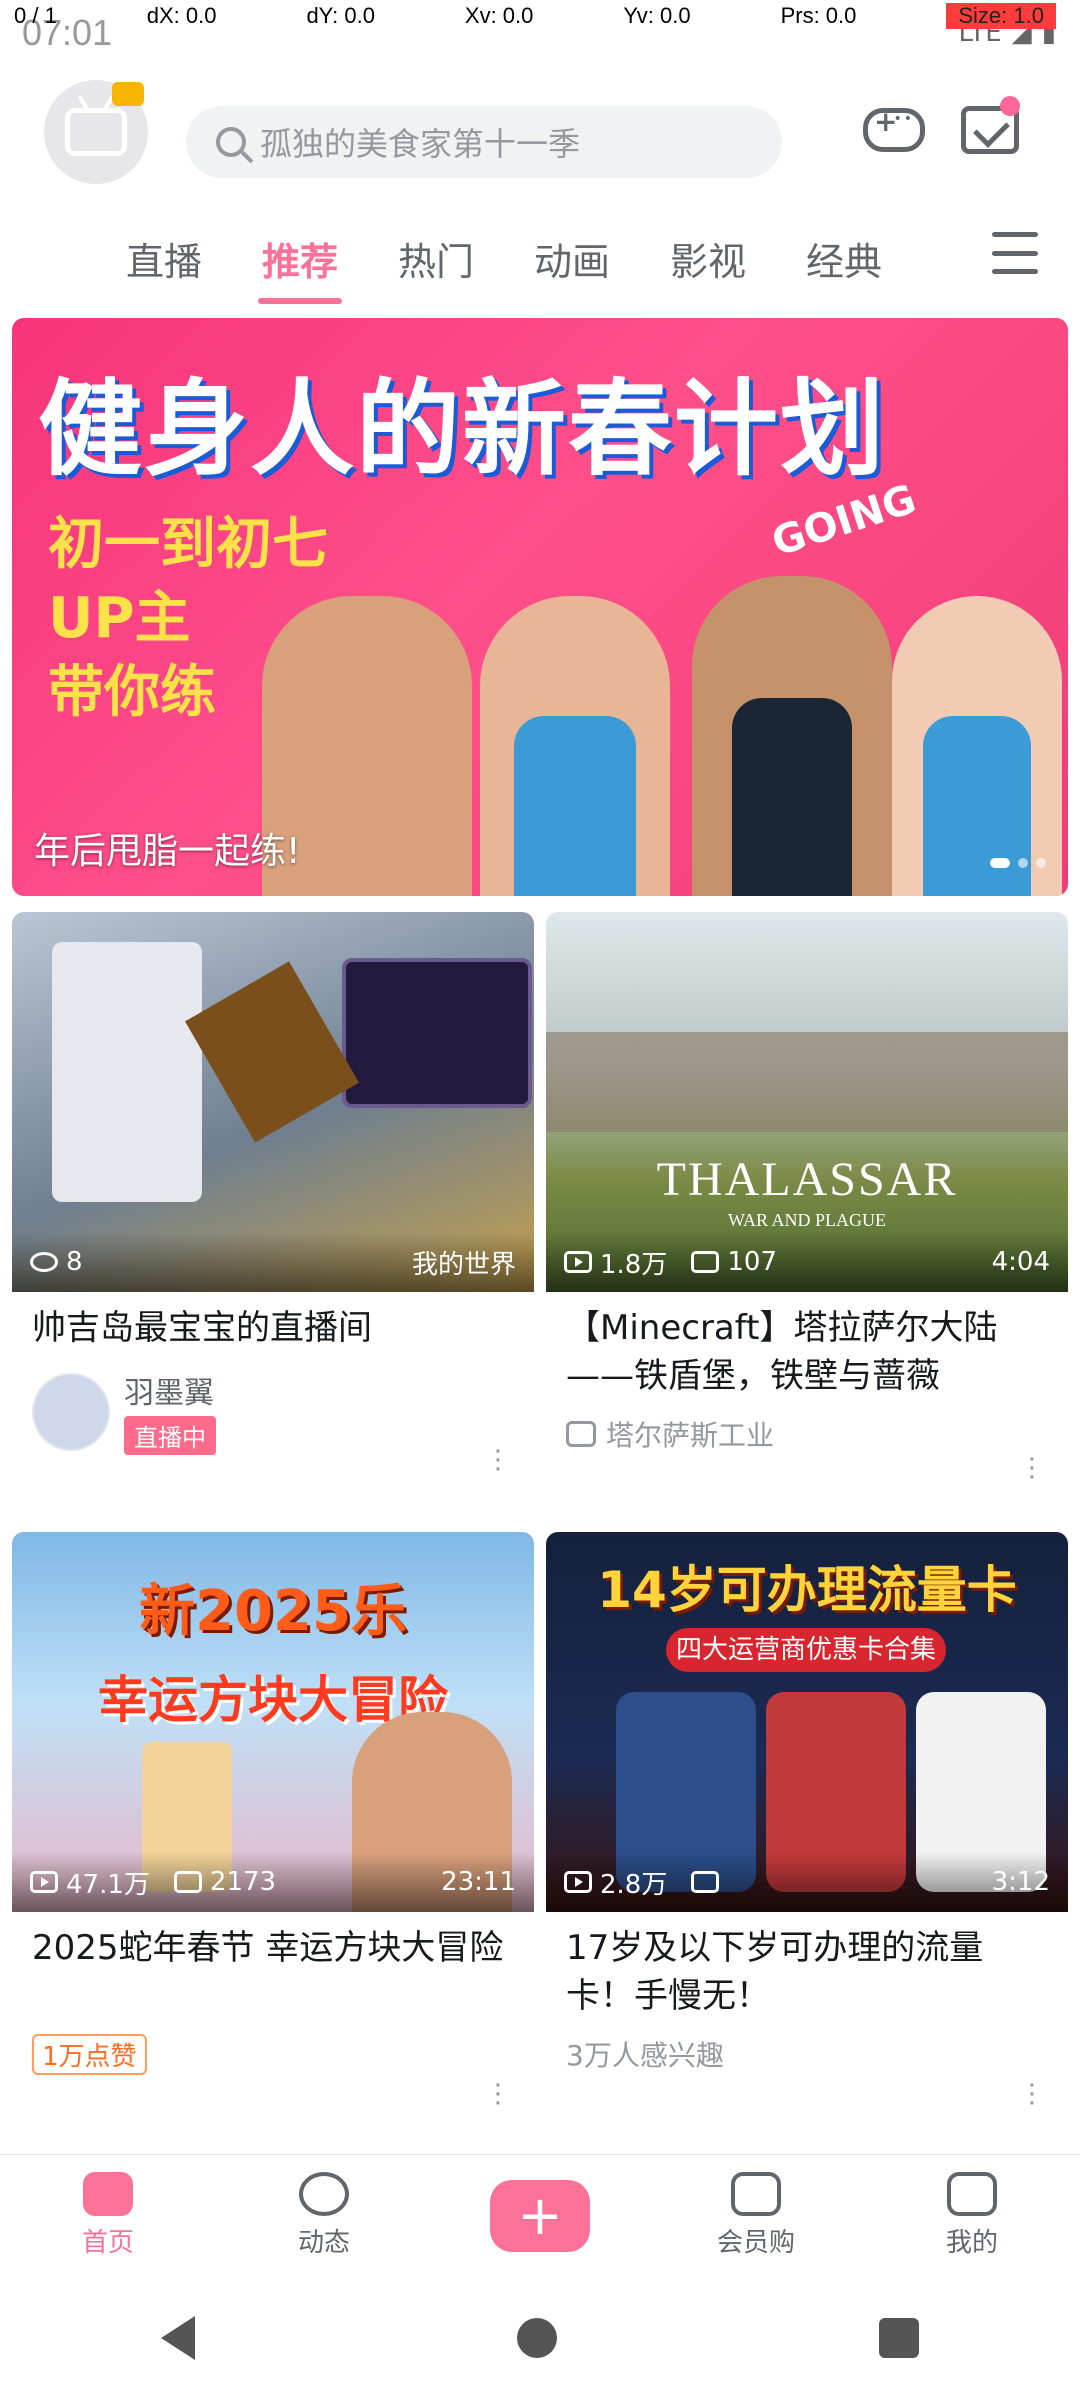 This screenshot has width=1080, height=2400. I want to click on thumbnail-sign, so click(437, 1033).